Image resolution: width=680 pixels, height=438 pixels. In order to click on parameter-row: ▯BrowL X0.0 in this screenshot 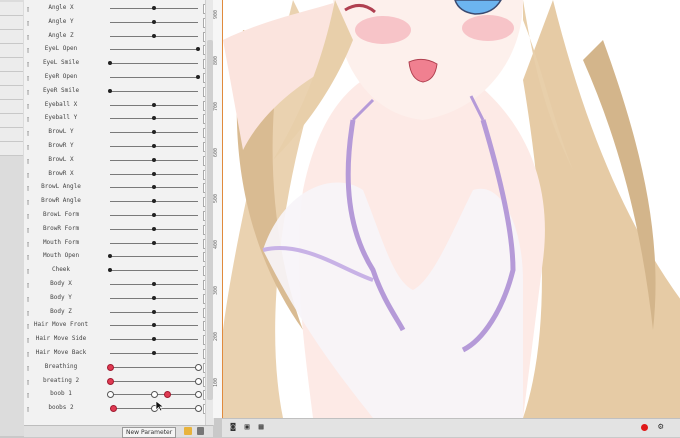, I will do `click(123, 161)`.